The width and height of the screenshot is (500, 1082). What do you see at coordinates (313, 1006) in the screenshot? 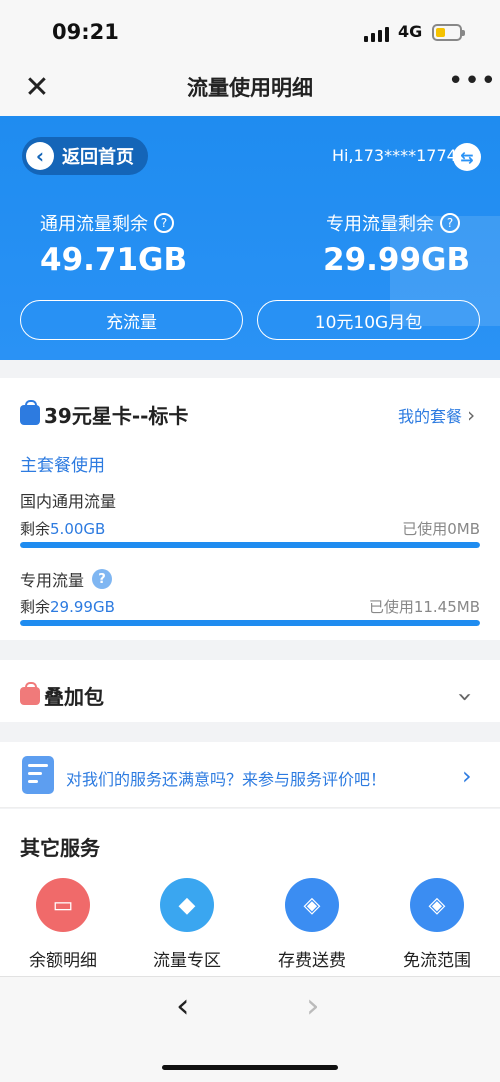
I see `forward-arrow-icon: ›` at bounding box center [313, 1006].